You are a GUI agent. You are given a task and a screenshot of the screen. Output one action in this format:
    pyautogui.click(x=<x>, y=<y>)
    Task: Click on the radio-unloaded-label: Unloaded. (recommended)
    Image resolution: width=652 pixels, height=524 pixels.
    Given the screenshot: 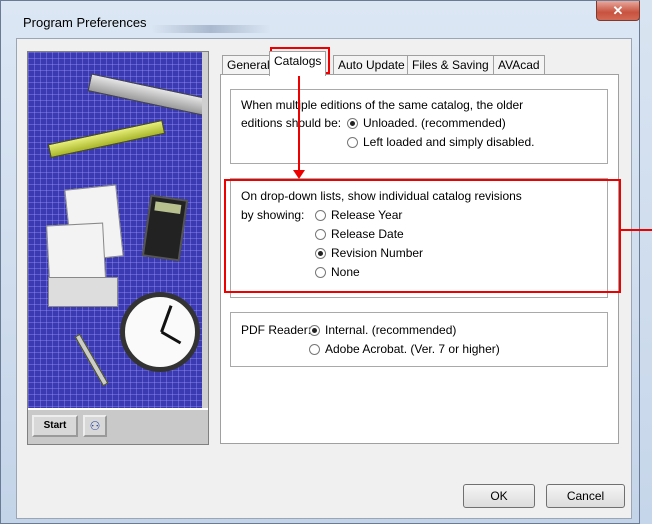 What is the action you would take?
    pyautogui.click(x=434, y=123)
    